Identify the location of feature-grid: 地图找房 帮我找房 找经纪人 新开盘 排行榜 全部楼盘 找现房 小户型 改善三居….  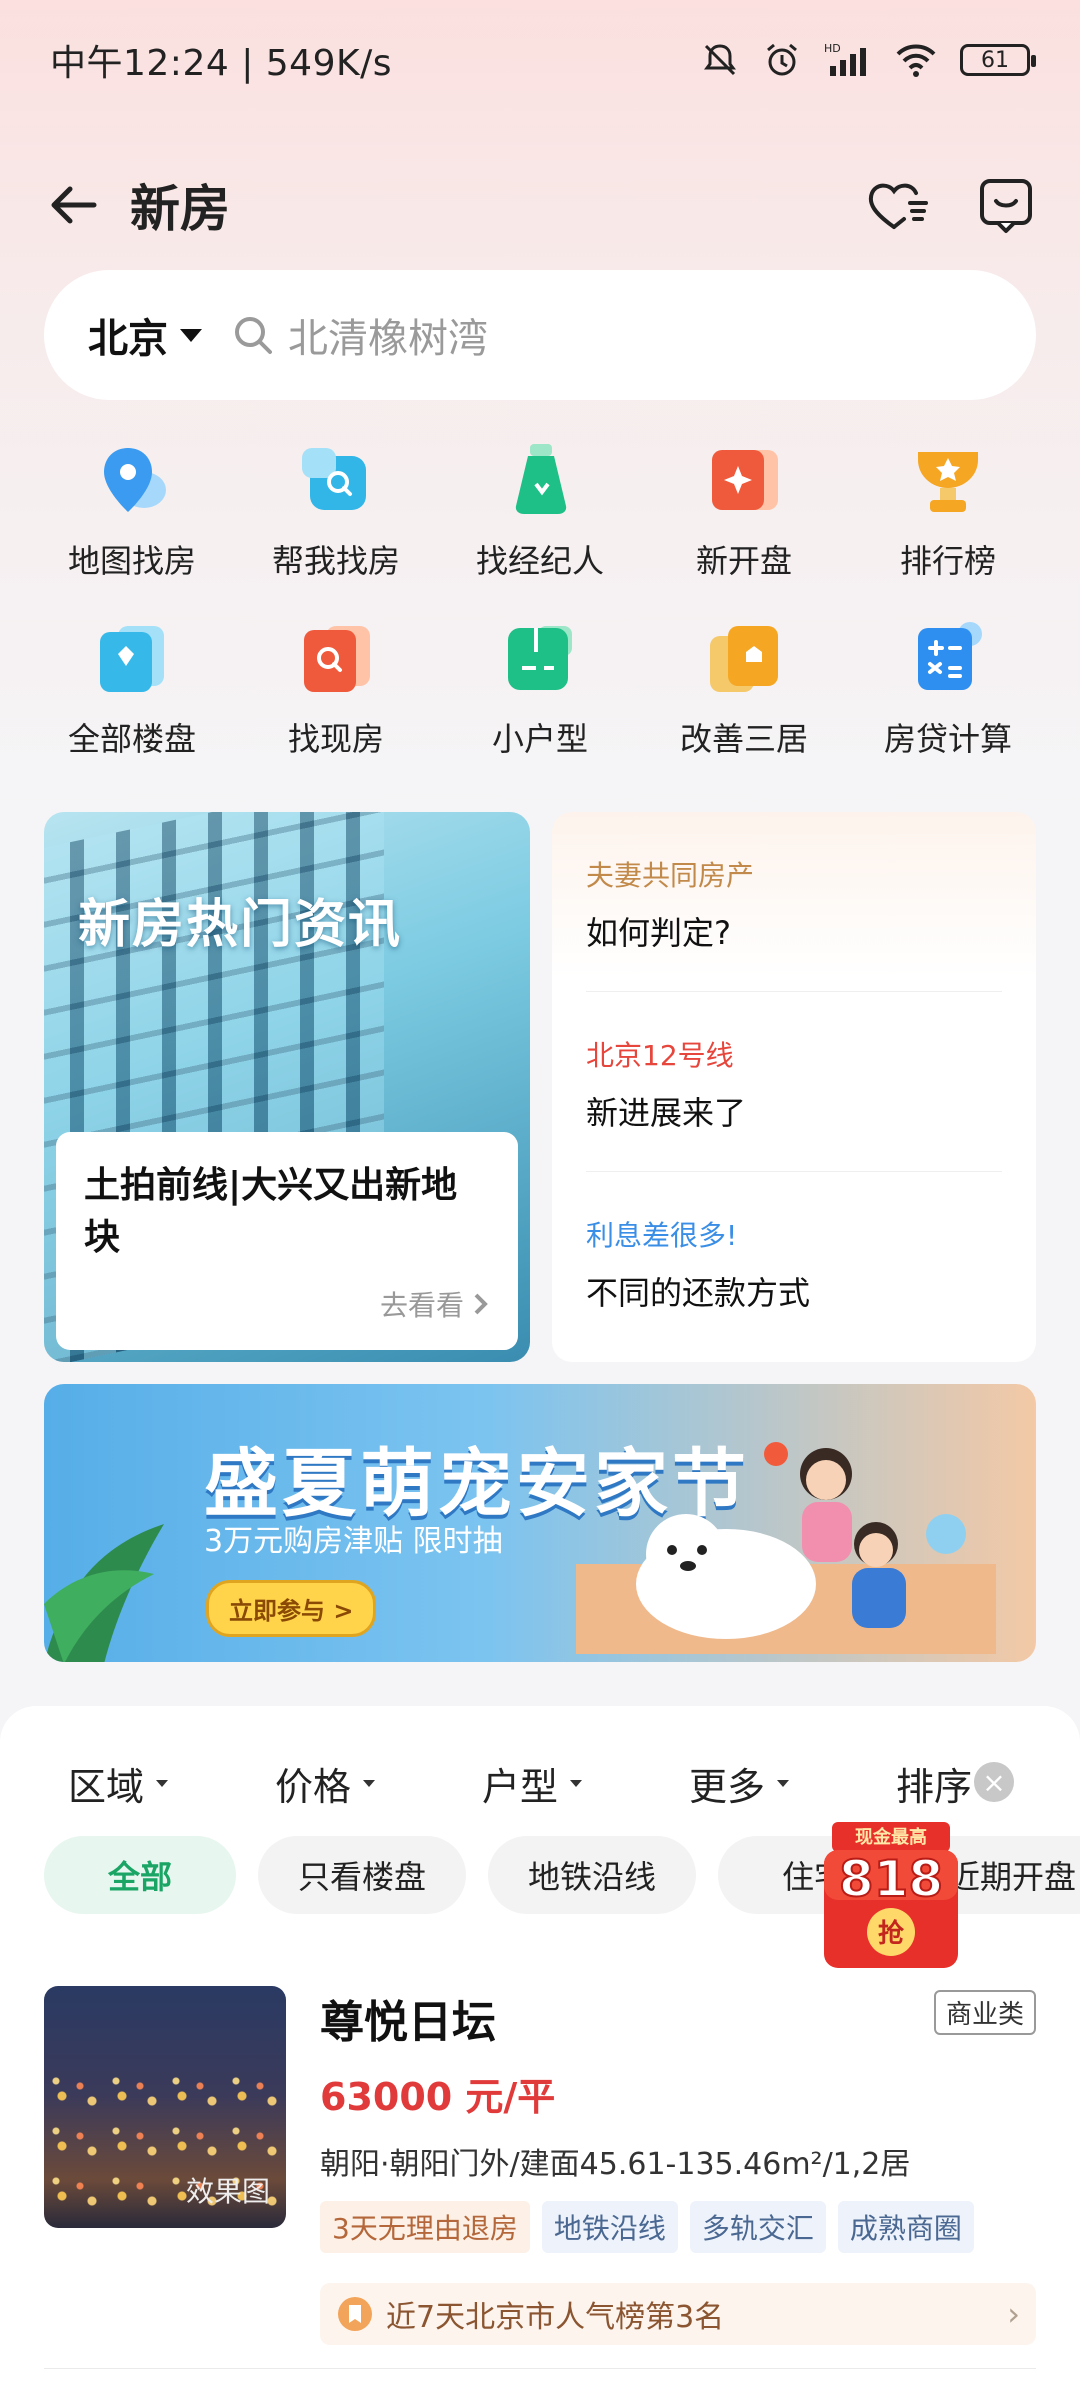
(540, 600).